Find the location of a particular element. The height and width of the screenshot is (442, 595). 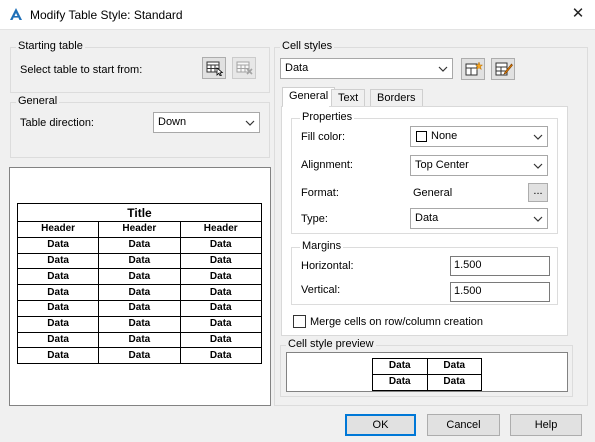

cancel-button: Cancel is located at coordinates (463, 425).